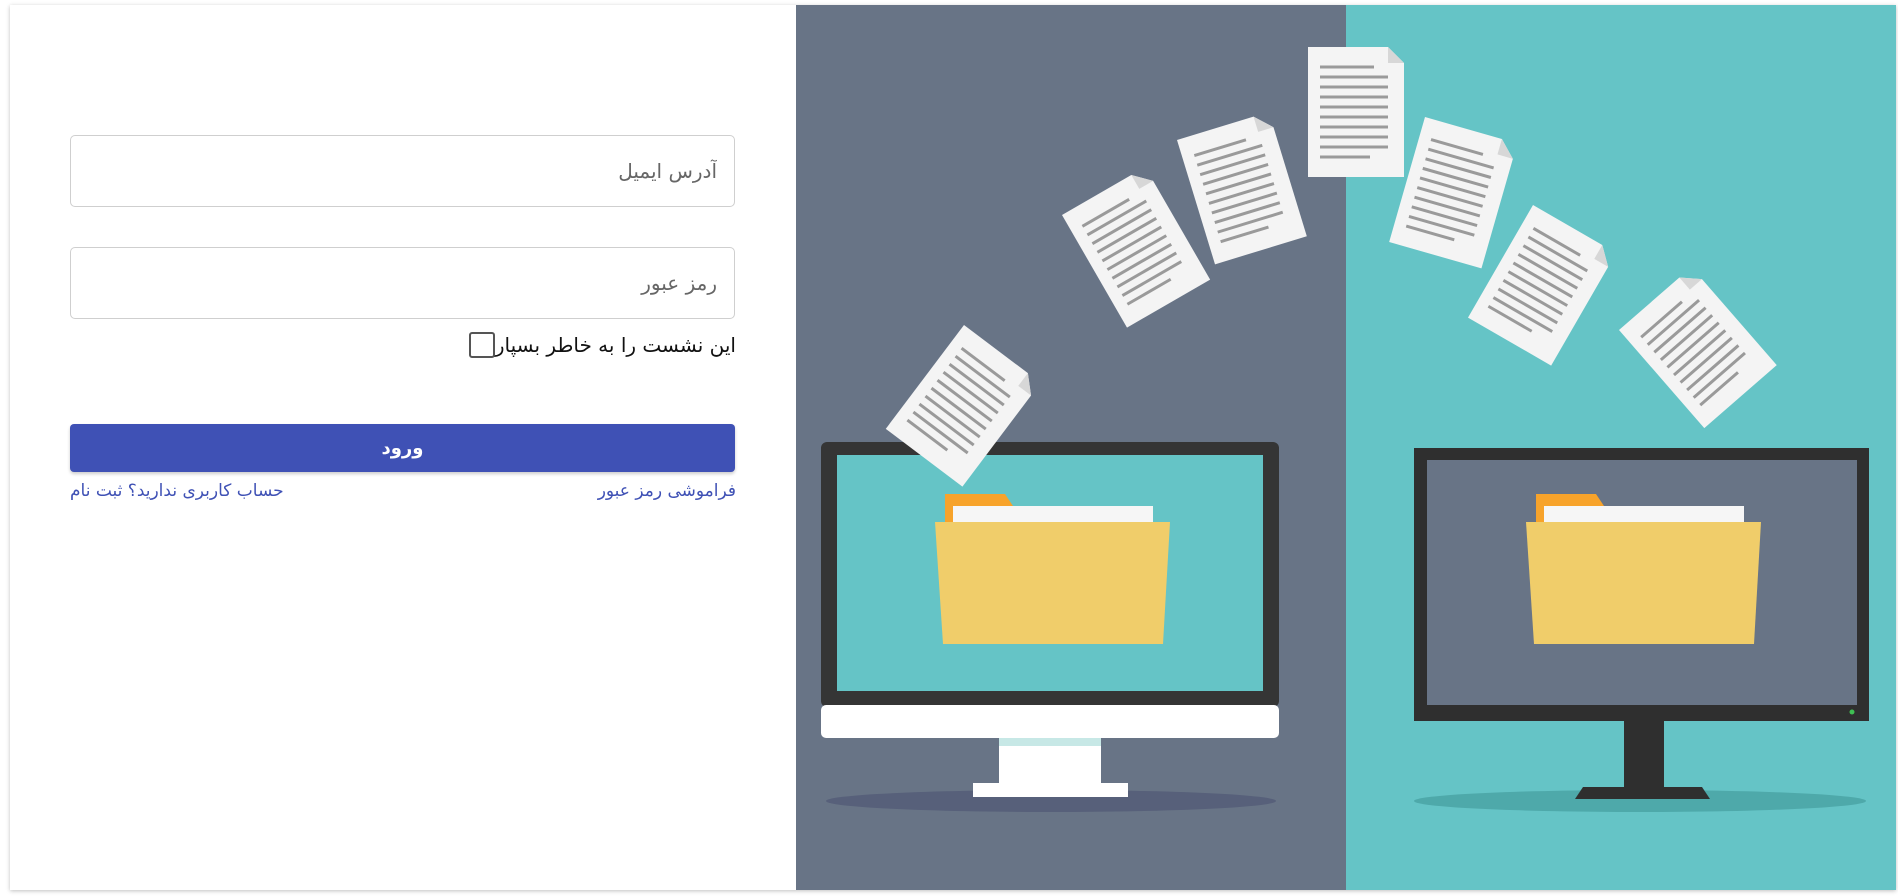 The height and width of the screenshot is (896, 1898). I want to click on forgot-password-link: فراموشی رمز عبور, so click(667, 491).